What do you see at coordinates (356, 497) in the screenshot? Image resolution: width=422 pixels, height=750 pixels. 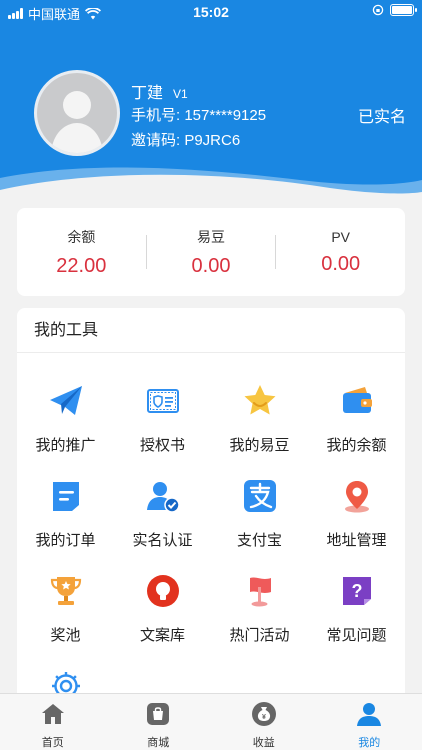 I see `location-pin-icon` at bounding box center [356, 497].